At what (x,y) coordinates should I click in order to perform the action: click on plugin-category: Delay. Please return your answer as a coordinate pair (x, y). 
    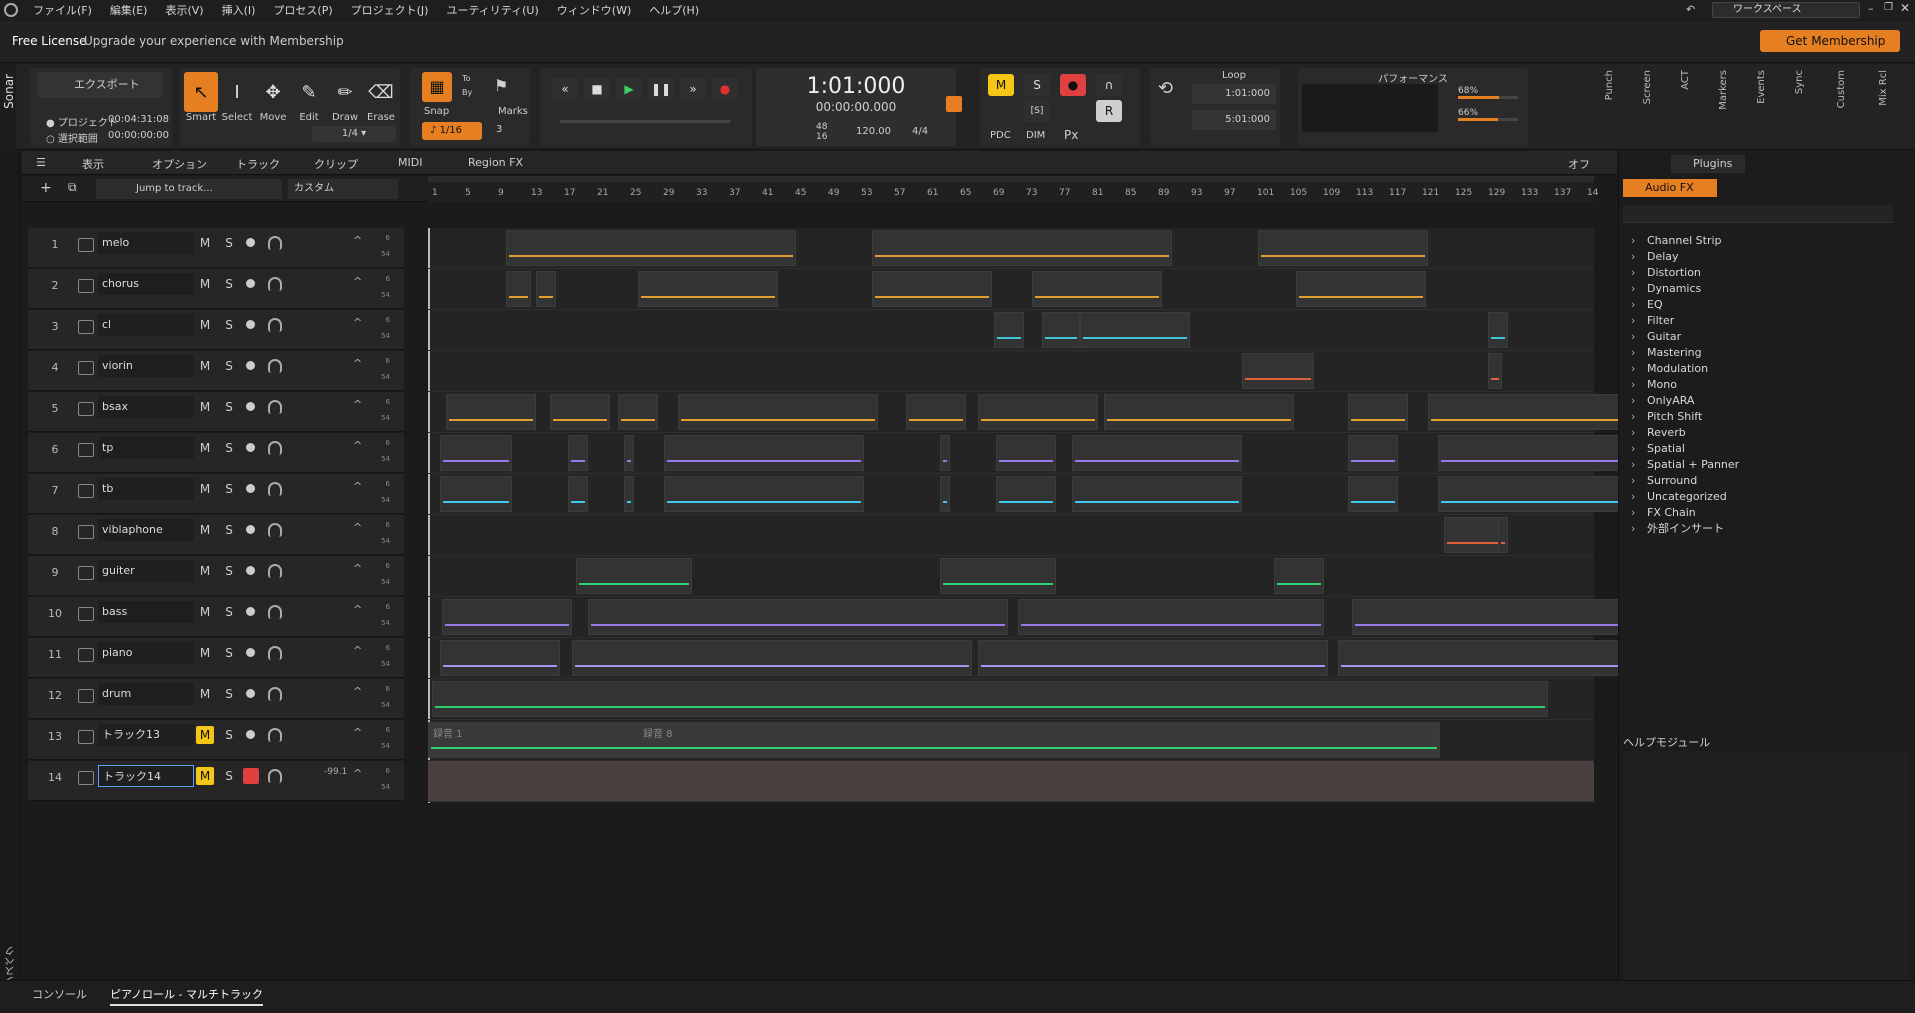
    Looking at the image, I should click on (1767, 257).